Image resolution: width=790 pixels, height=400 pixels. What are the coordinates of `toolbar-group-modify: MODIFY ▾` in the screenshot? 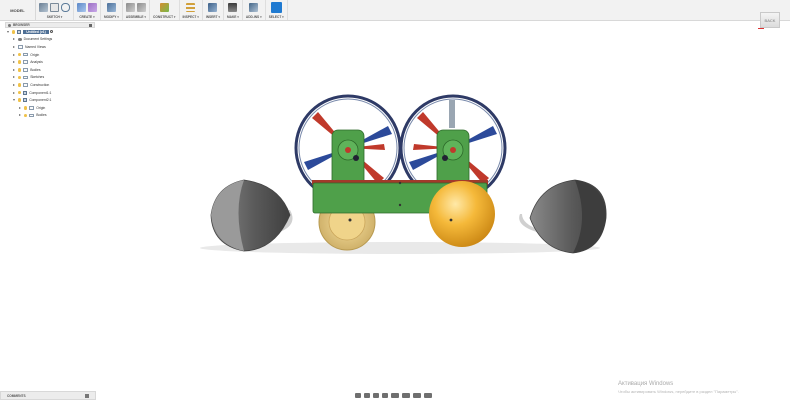 It's located at (112, 10).